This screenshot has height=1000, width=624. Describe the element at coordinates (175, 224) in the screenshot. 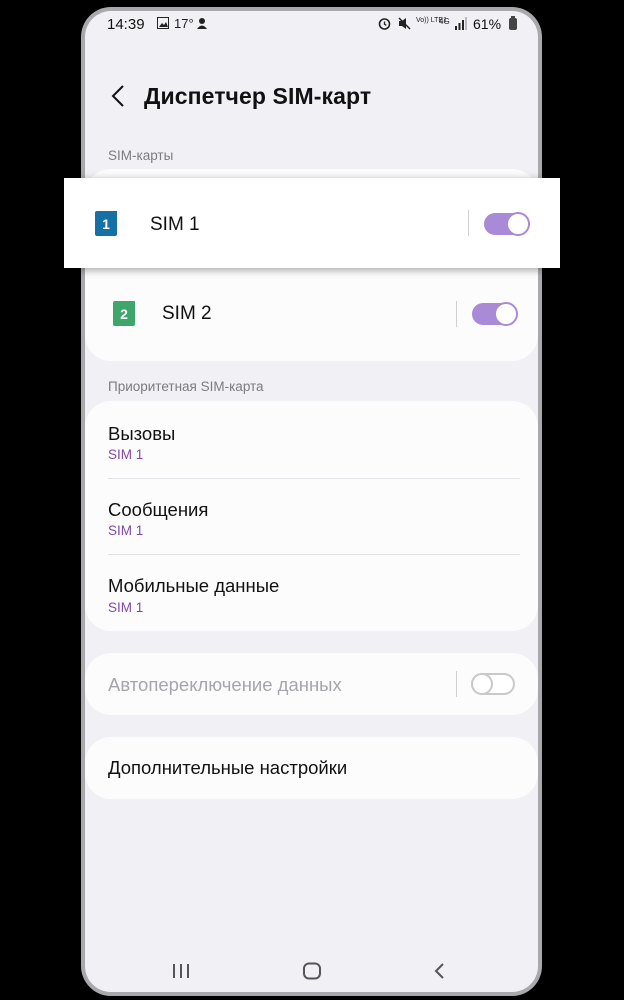

I see `sim-1-label: SIM 1` at that location.